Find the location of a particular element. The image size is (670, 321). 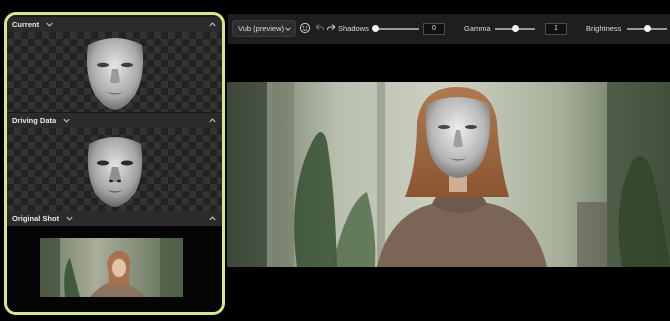

driving-data-preview is located at coordinates (114, 170).